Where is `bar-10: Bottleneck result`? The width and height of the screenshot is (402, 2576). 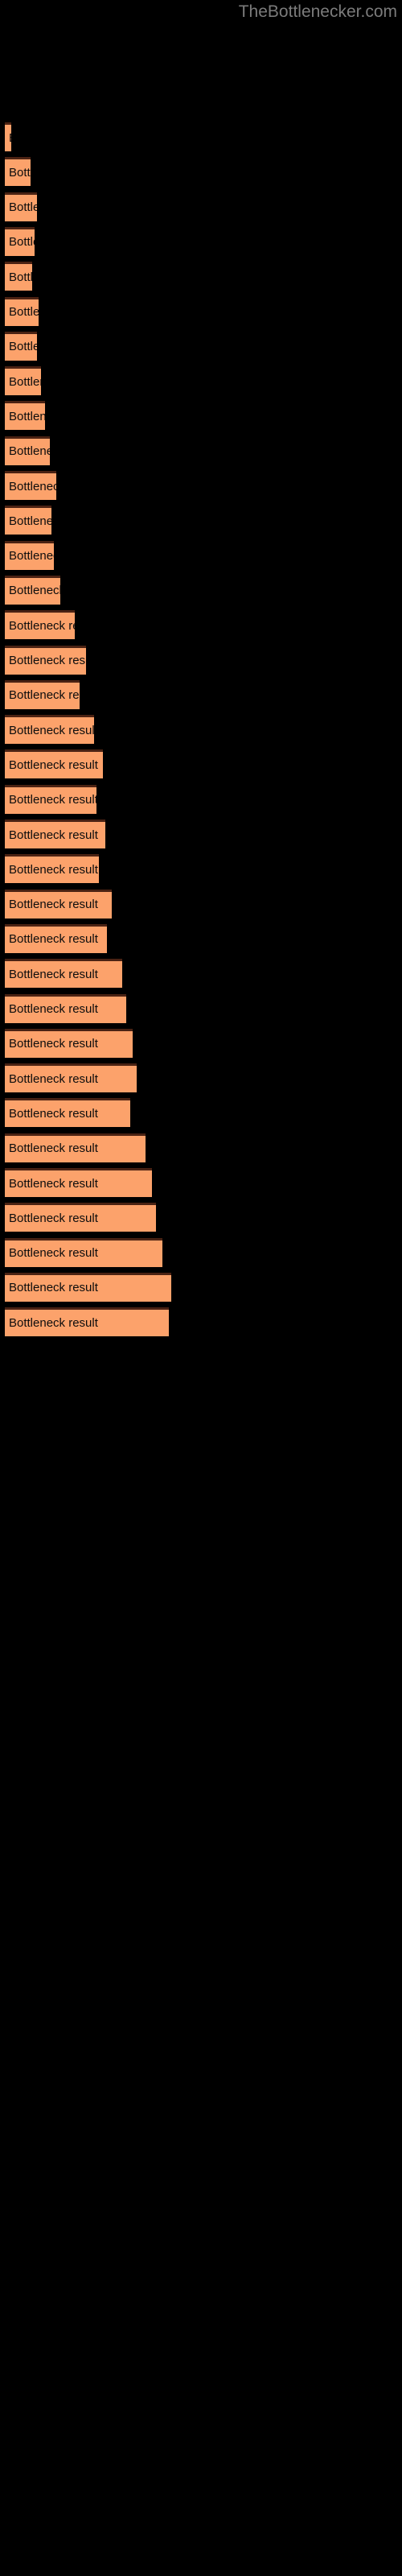
bar-10: Bottleneck result is located at coordinates (27, 450).